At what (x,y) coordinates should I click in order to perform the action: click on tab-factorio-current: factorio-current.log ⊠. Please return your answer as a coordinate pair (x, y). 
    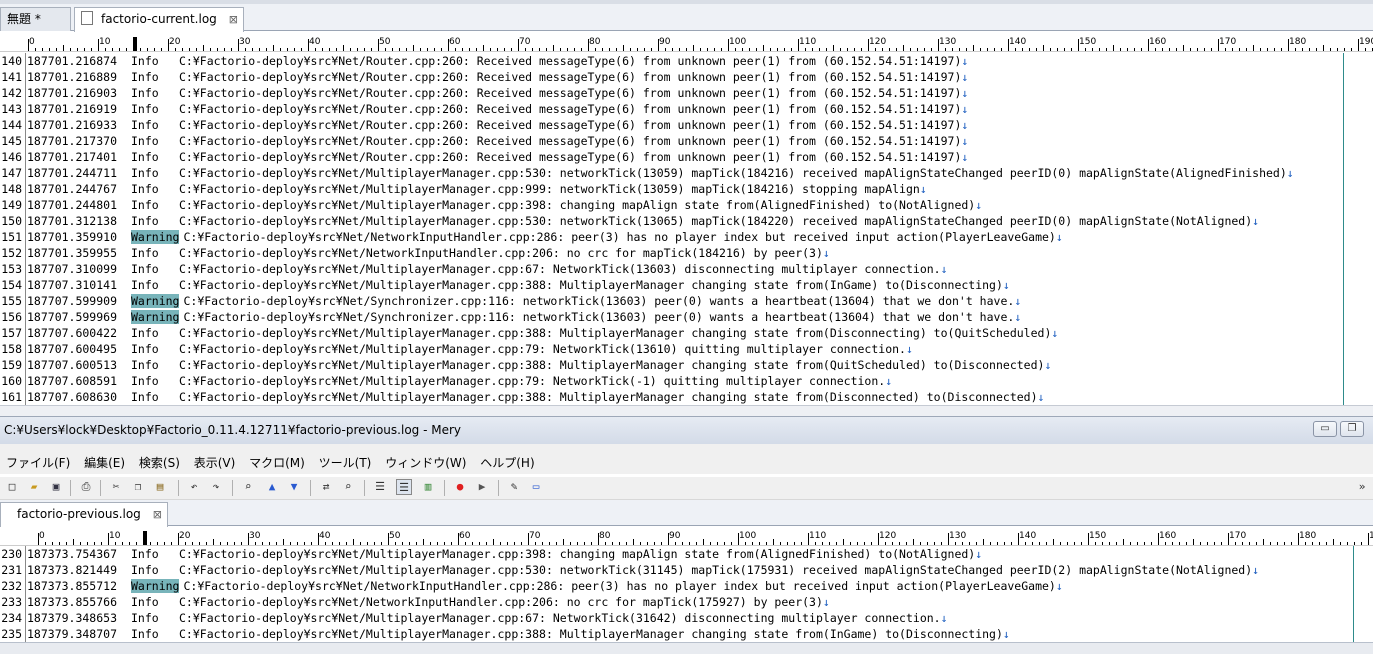
    Looking at the image, I should click on (159, 19).